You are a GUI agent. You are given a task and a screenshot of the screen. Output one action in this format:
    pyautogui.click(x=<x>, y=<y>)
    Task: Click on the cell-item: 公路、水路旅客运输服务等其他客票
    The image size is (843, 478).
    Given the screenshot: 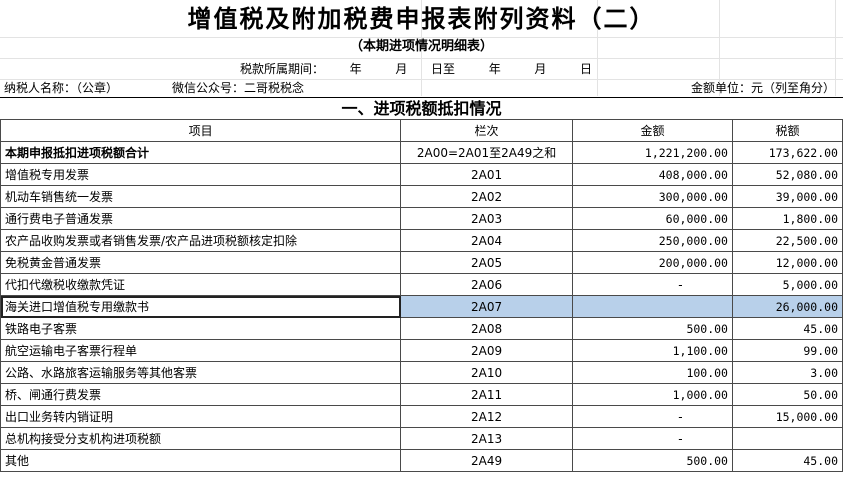 What is the action you would take?
    pyautogui.click(x=201, y=372)
    